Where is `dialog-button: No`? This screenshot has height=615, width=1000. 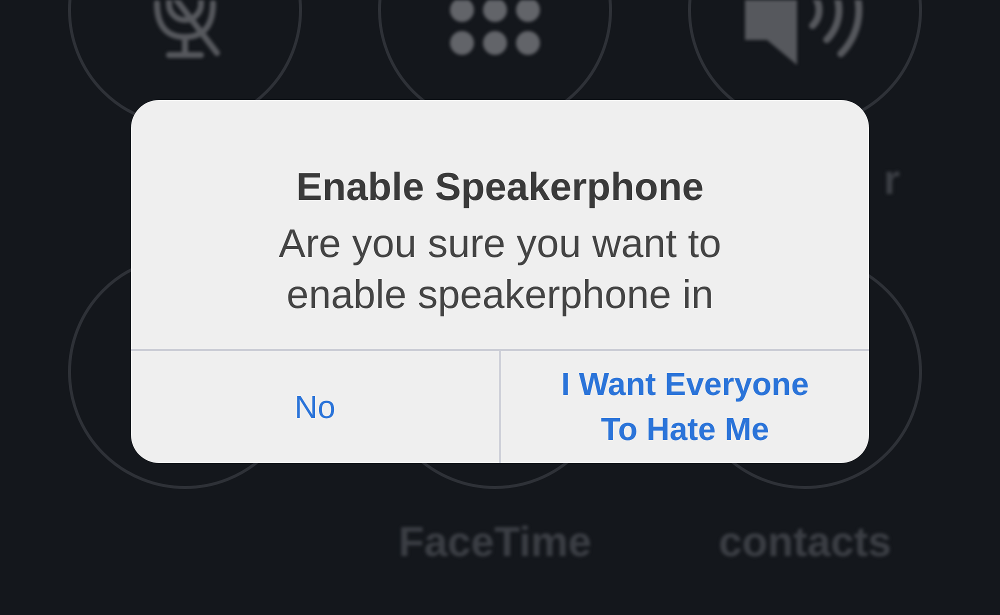 dialog-button: No is located at coordinates (315, 407).